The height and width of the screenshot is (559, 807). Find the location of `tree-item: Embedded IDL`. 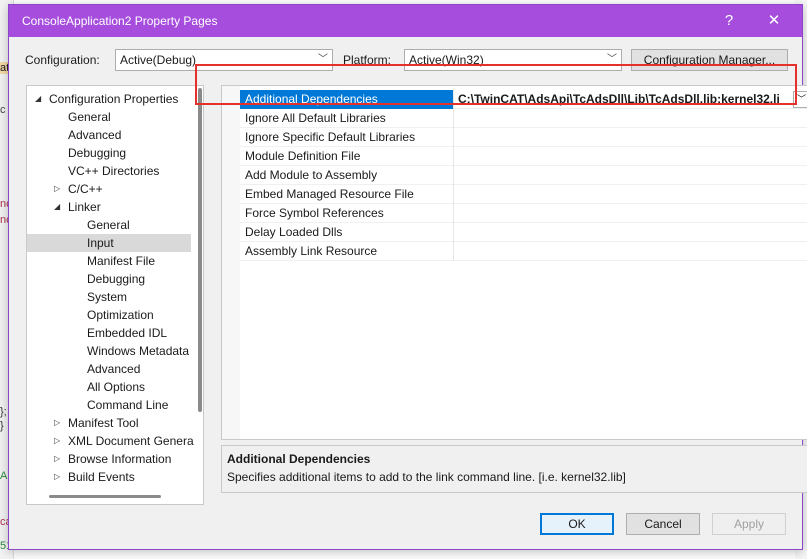

tree-item: Embedded IDL is located at coordinates (109, 333).